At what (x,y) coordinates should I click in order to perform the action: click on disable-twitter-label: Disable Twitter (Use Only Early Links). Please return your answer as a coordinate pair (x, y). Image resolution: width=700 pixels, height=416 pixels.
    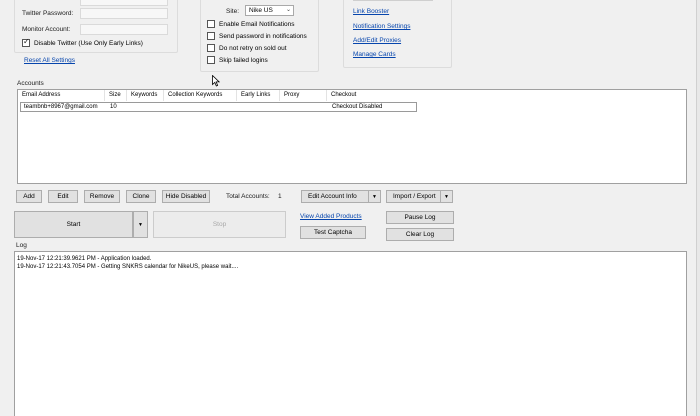
    Looking at the image, I should click on (88, 43).